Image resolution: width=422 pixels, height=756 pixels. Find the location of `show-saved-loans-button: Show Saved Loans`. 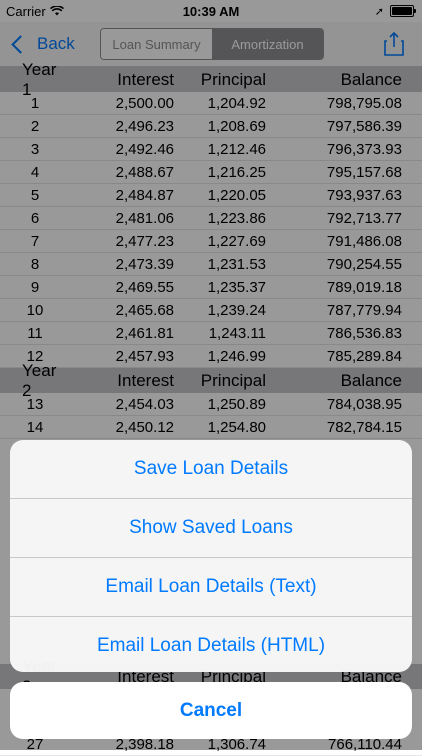

show-saved-loans-button: Show Saved Loans is located at coordinates (211, 528).